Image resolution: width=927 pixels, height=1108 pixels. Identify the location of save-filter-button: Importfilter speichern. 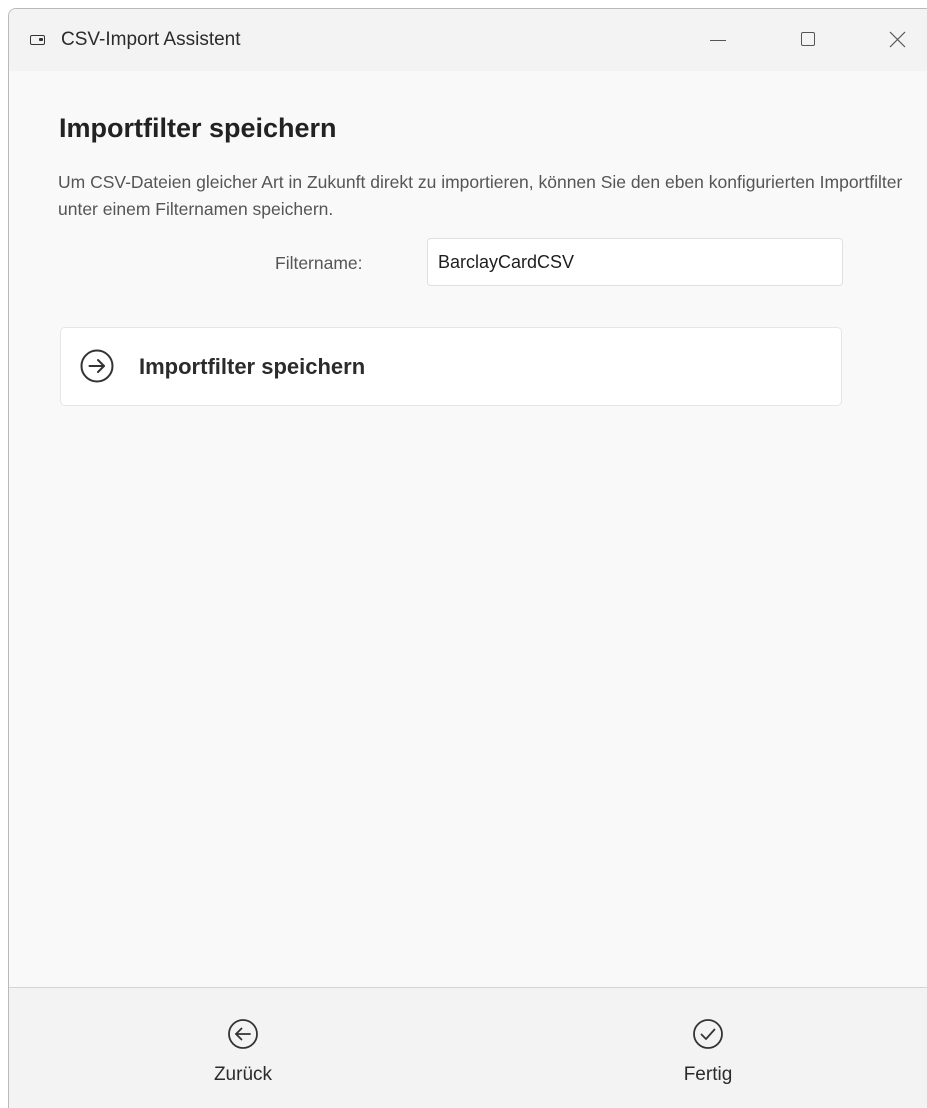
(451, 366).